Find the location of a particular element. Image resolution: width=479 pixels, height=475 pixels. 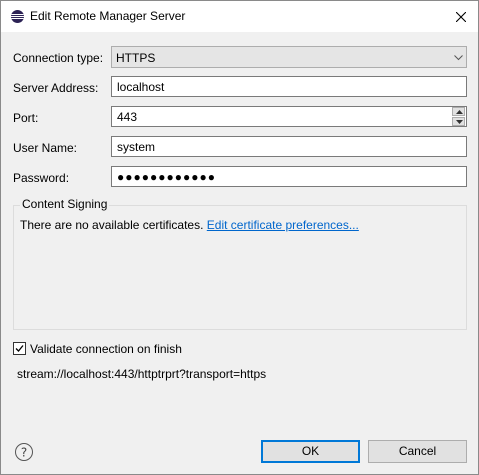

user-name-input: system is located at coordinates (289, 146).